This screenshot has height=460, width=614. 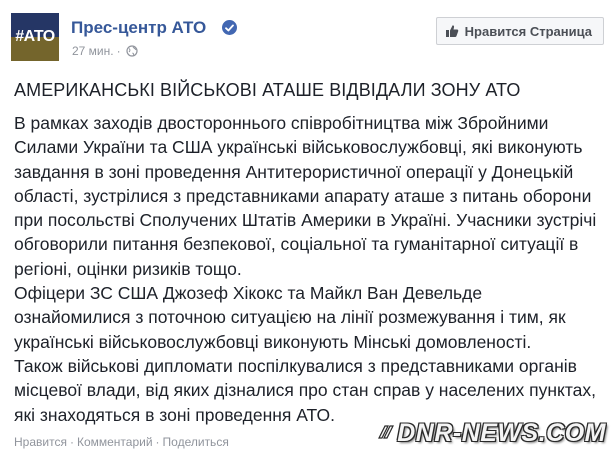 I want to click on post-meta: 27 мин. ·, so click(x=105, y=52).